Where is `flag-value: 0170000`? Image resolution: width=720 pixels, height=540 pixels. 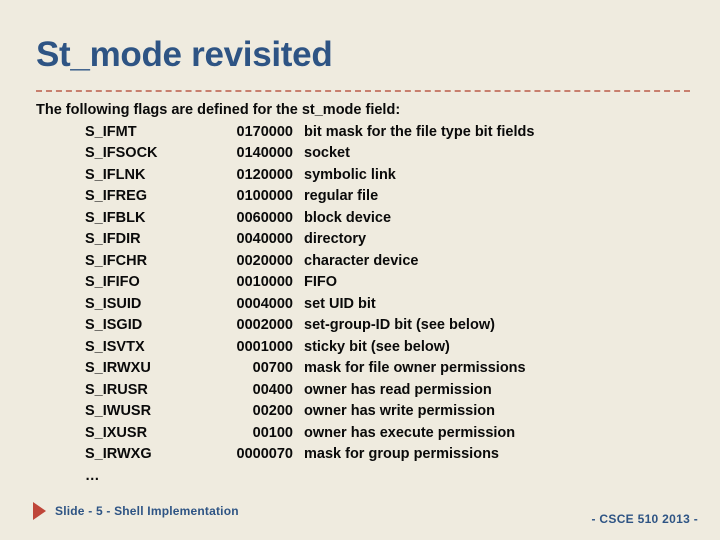
flag-value: 0170000 is located at coordinates (264, 131).